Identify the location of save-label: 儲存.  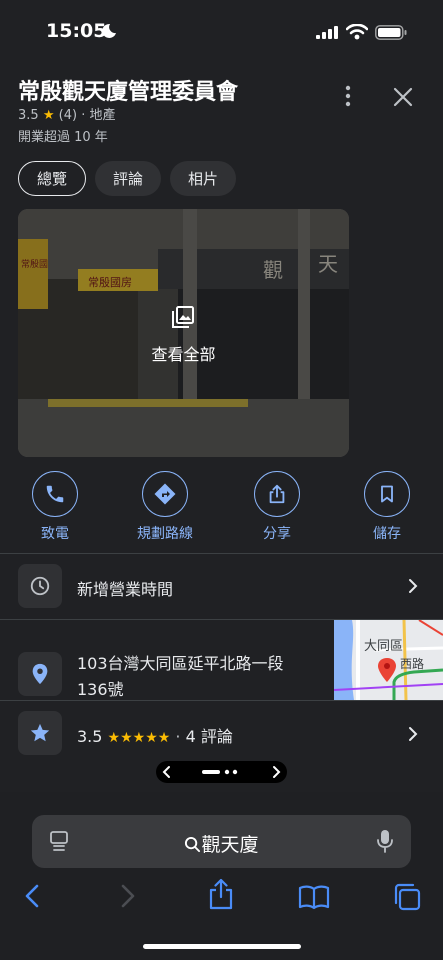
(387, 534).